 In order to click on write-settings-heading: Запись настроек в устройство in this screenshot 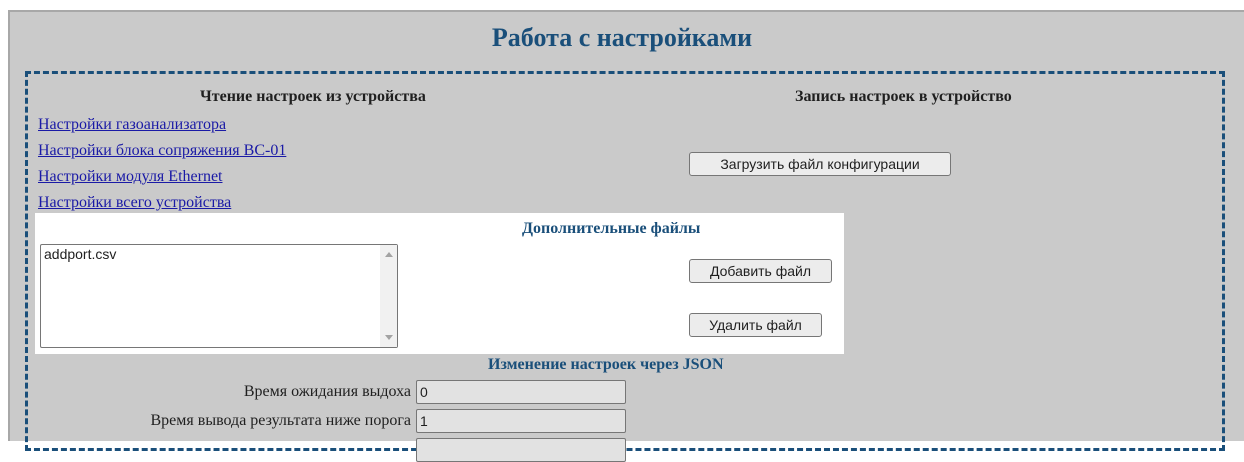, I will do `click(903, 96)`.